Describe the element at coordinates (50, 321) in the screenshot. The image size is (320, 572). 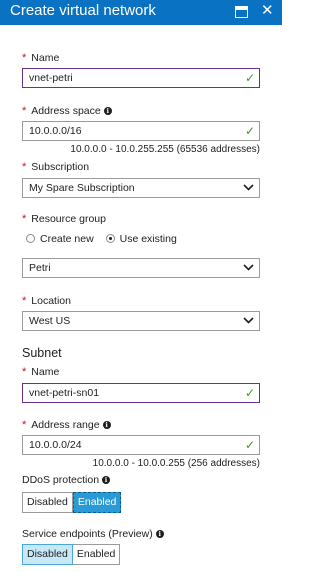
I see `location-value: West US` at that location.